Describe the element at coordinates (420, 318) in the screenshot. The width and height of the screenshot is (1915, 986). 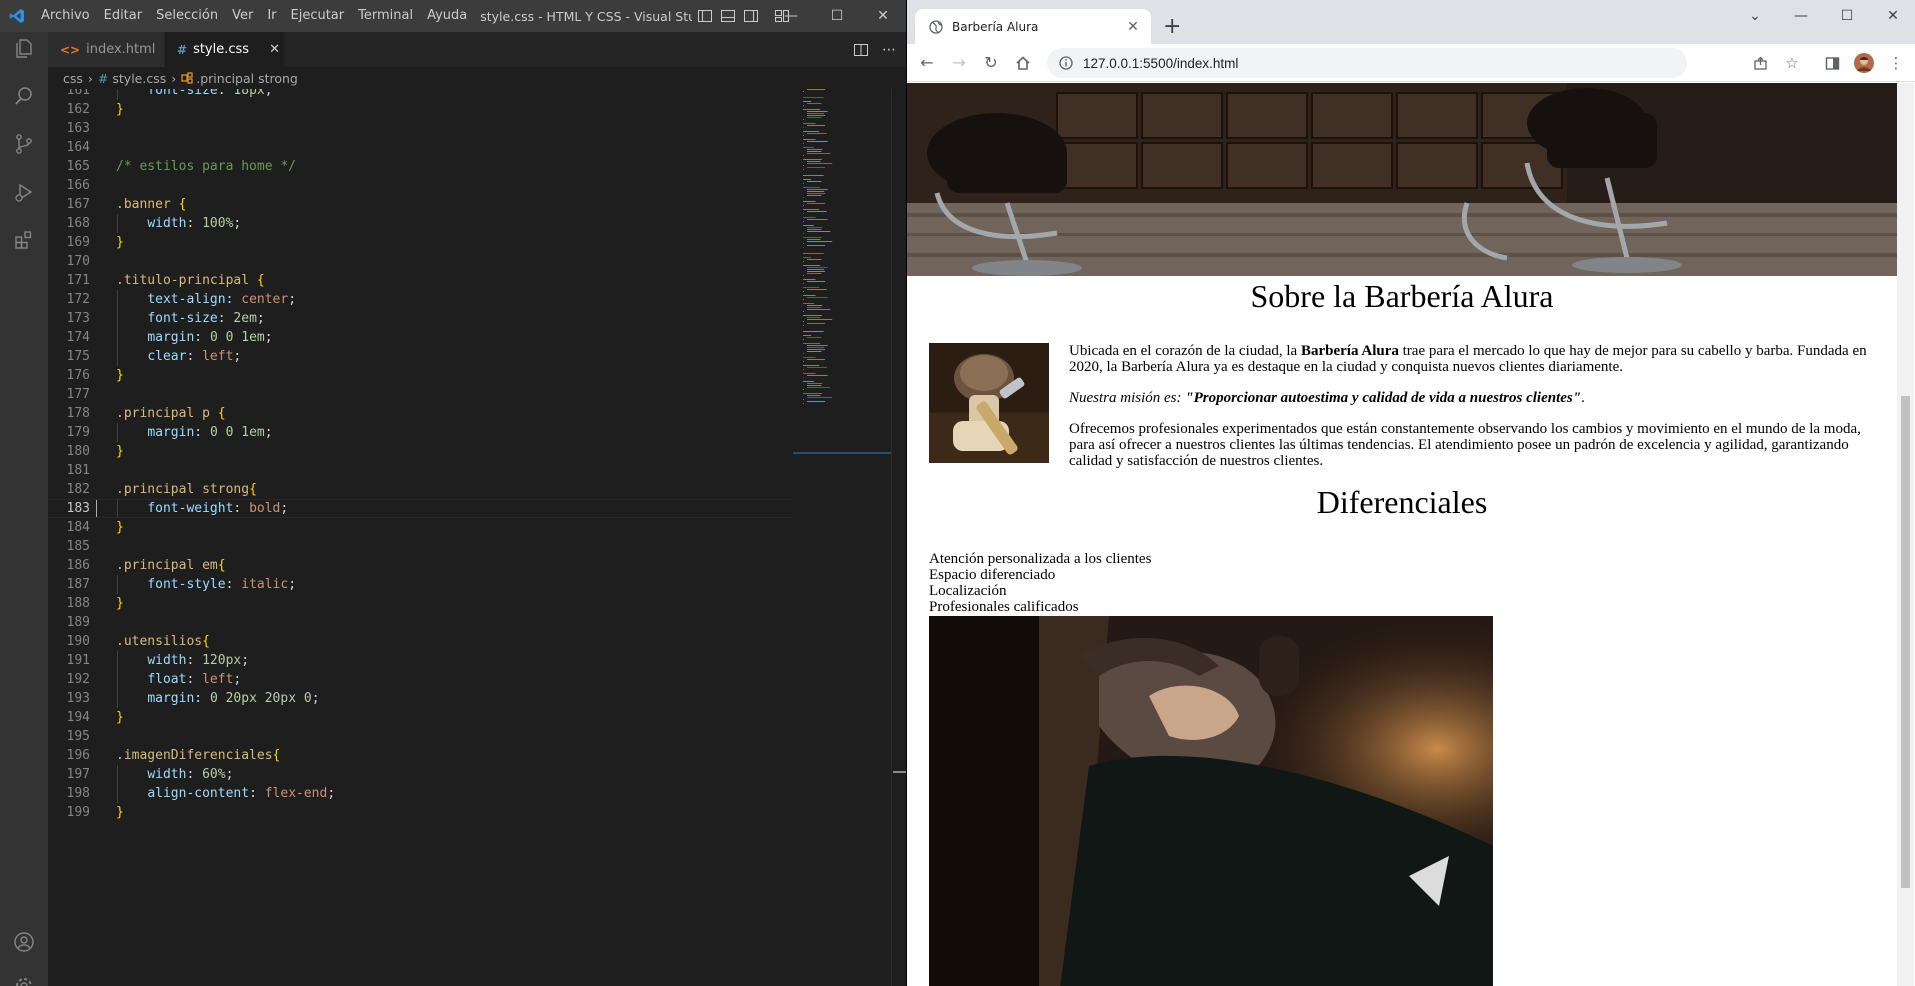
I see `code-line: 173 font-size: 2em;` at that location.